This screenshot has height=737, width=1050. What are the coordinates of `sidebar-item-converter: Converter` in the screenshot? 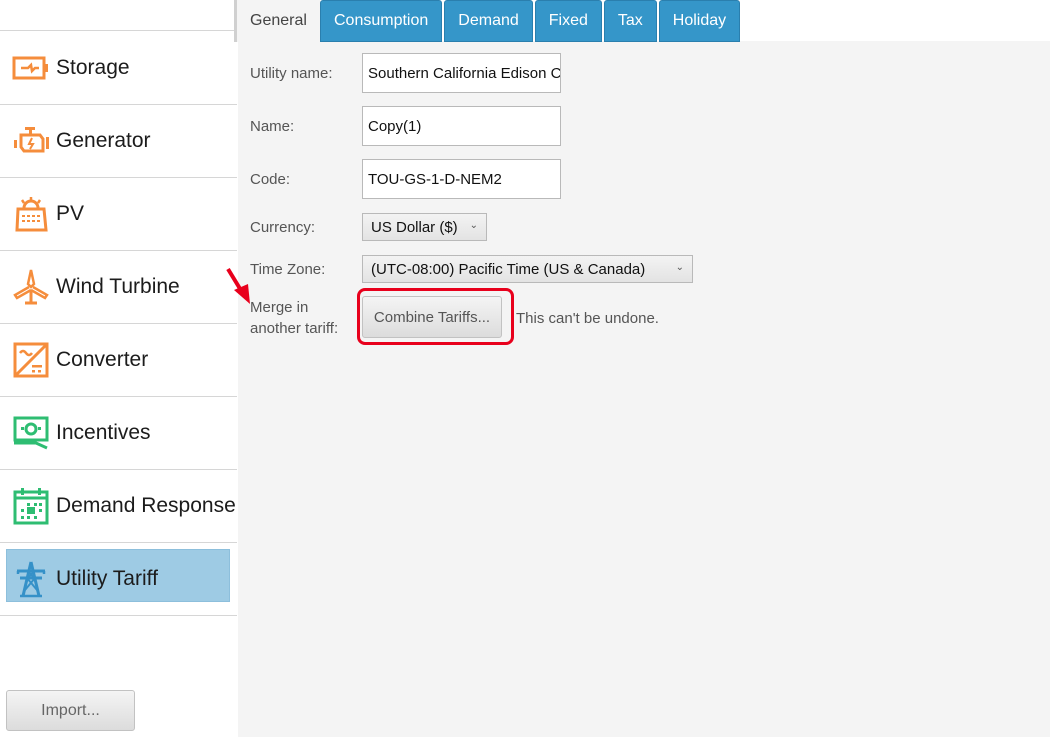 It's located at (118, 360).